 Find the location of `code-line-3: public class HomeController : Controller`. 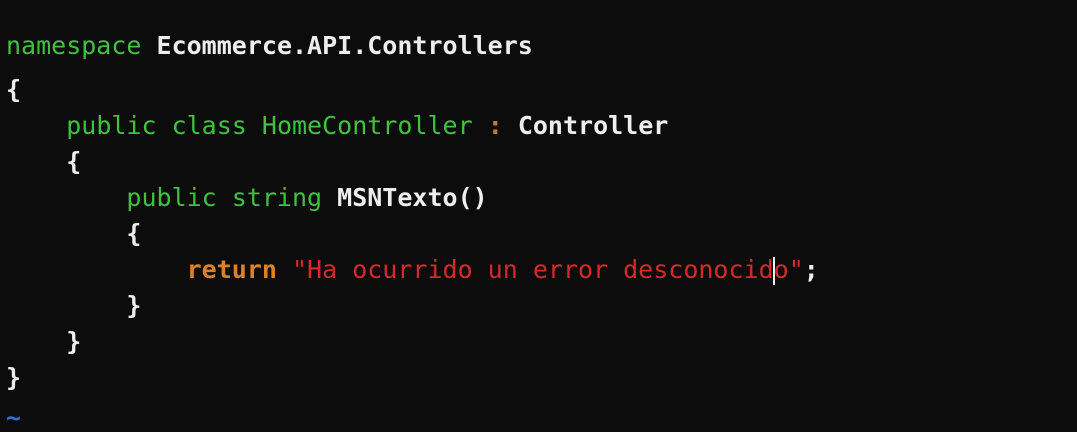

code-line-3: public class HomeController : Controller is located at coordinates (337, 126).